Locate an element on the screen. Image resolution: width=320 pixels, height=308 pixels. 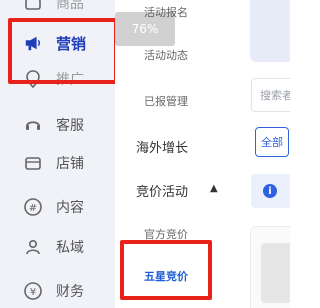
info-bar: i is located at coordinates (270, 191).